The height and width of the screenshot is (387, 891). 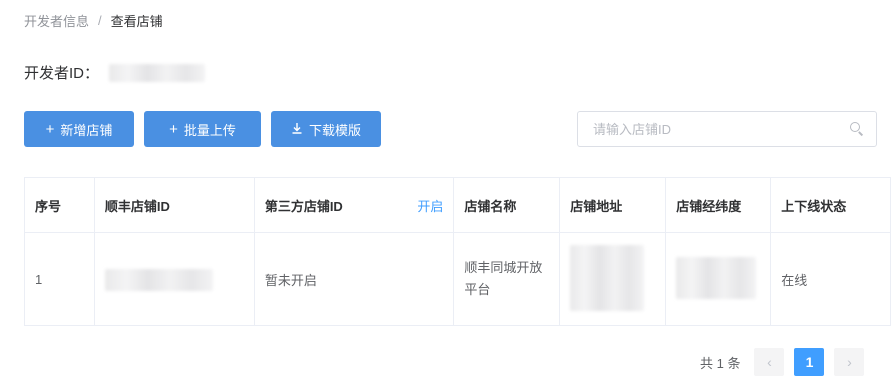 What do you see at coordinates (334, 130) in the screenshot?
I see `download-template-label: 下载模版` at bounding box center [334, 130].